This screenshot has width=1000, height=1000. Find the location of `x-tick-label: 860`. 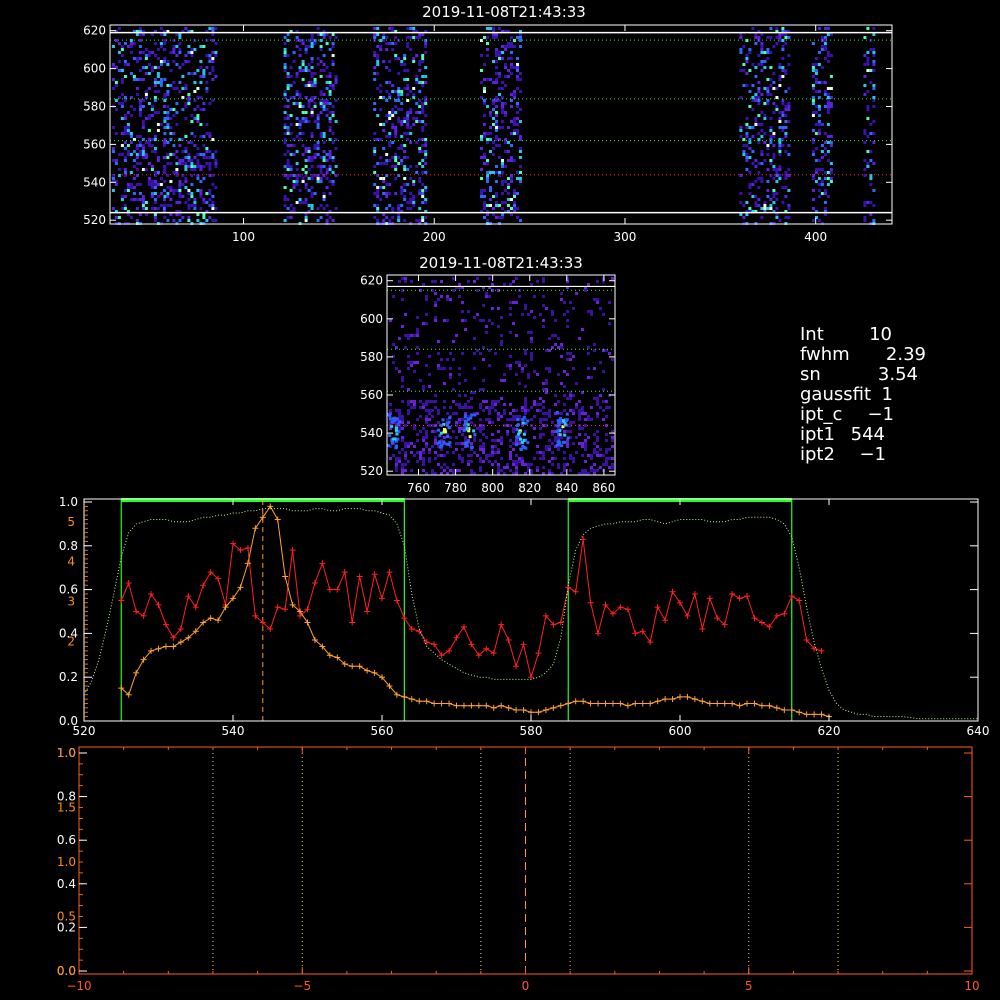

x-tick-label: 860 is located at coordinates (603, 488).